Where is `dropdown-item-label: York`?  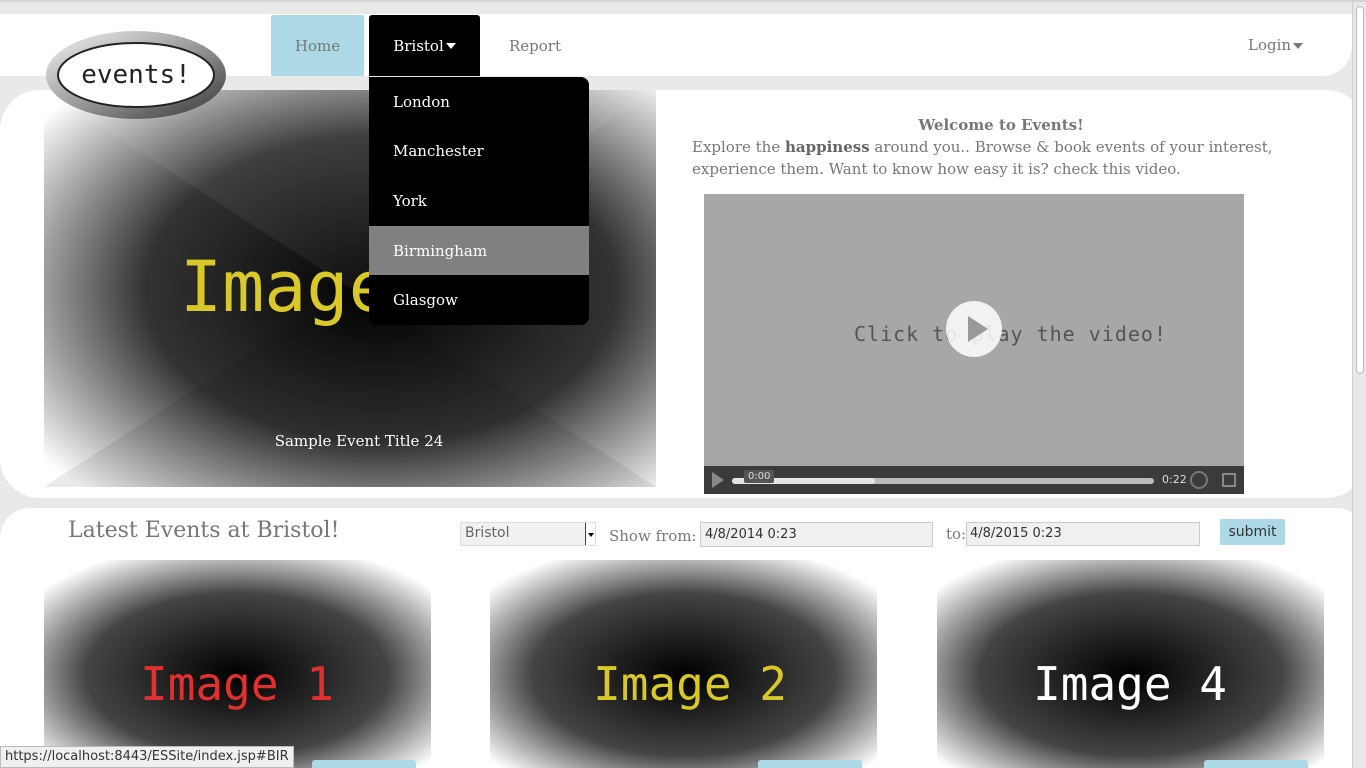
dropdown-item-label: York is located at coordinates (410, 200).